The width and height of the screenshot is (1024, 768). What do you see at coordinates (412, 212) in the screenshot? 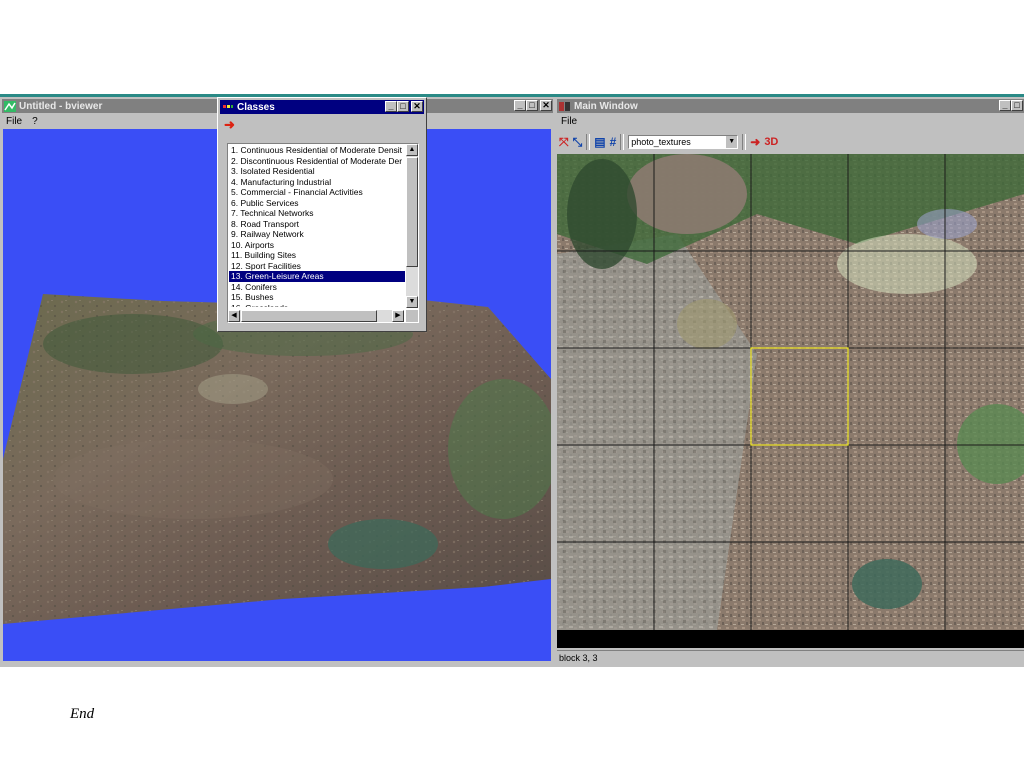
I see `scroll-thumb` at bounding box center [412, 212].